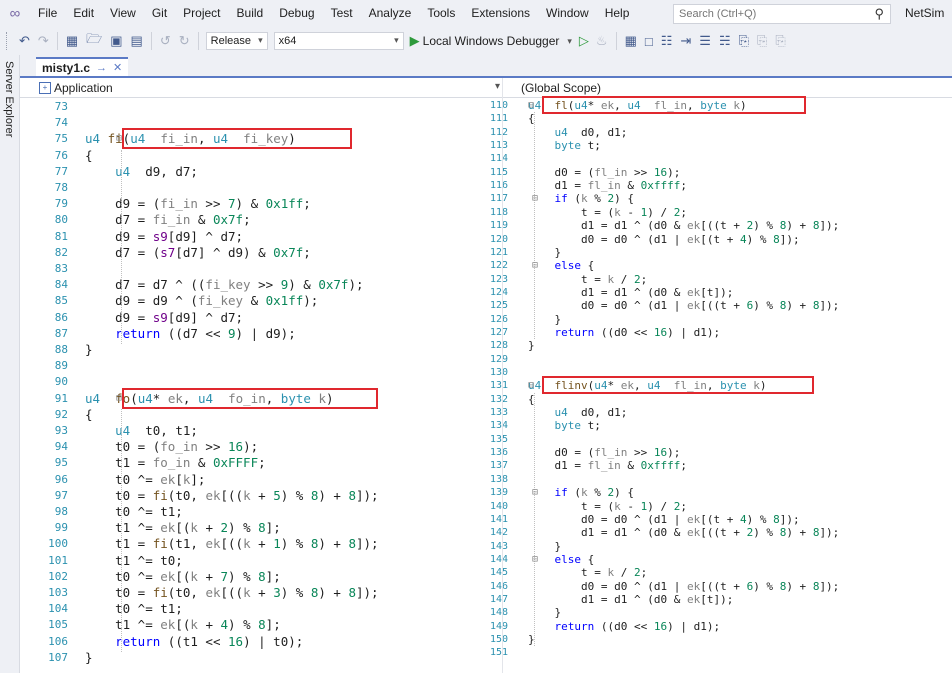 This screenshot has height=673, width=952. Describe the element at coordinates (267, 463) in the screenshot. I see `code-line: 95 t1 = fo_in & 0xFFFF;` at that location.